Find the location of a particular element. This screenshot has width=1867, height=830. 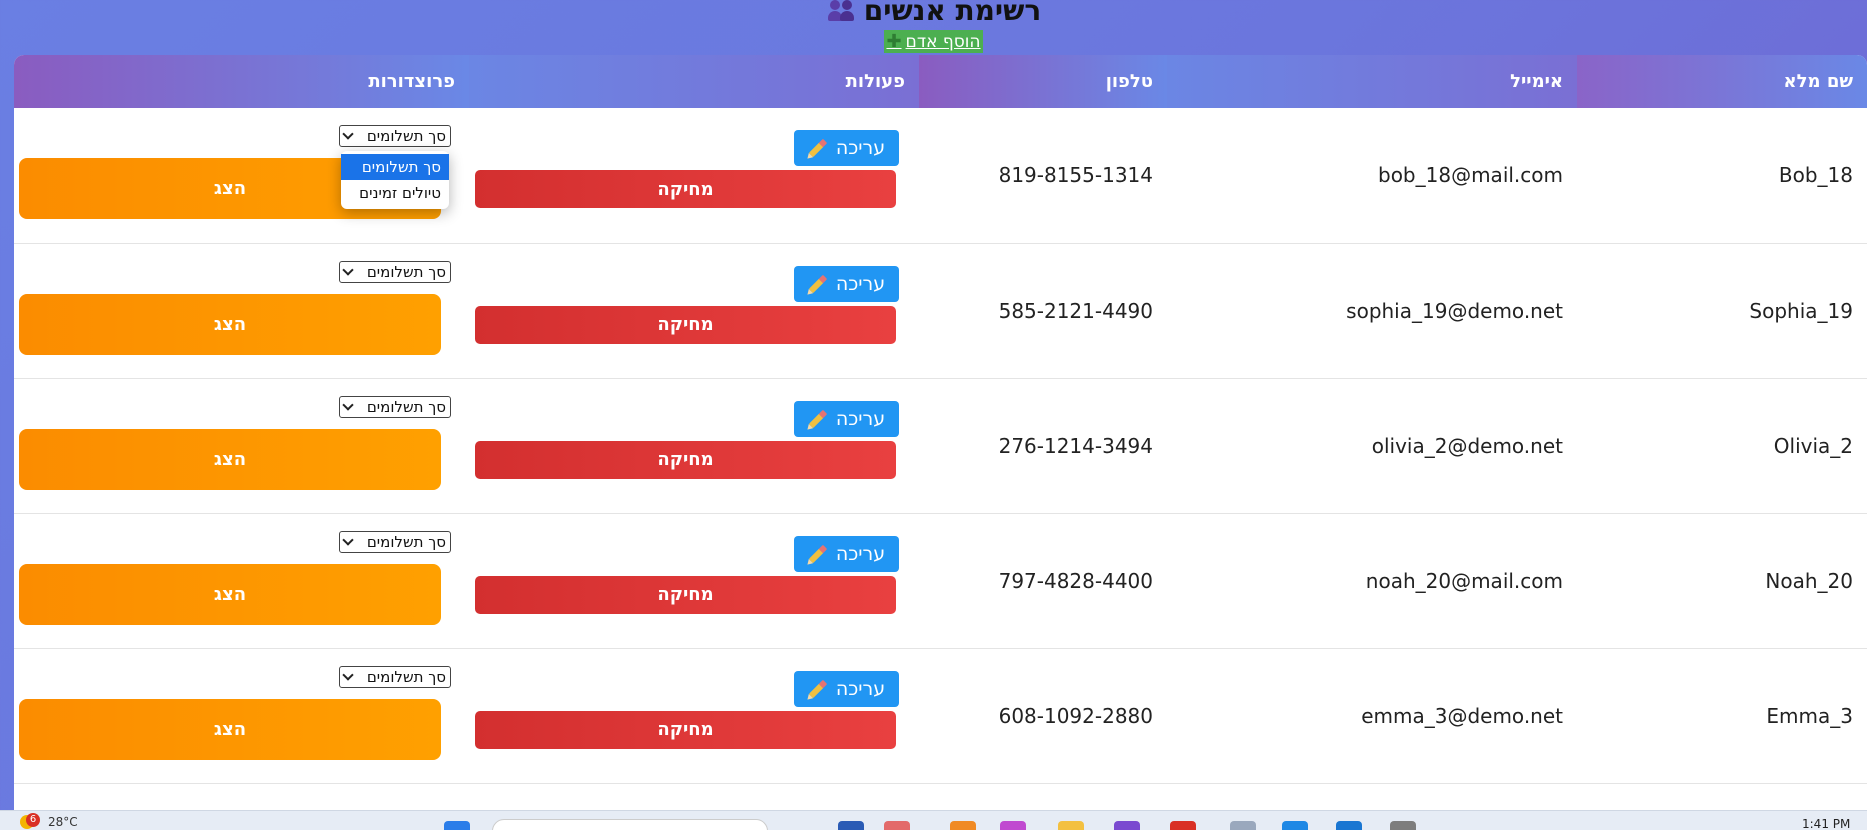

page-header: רשימת אנשים is located at coordinates (933, 16).